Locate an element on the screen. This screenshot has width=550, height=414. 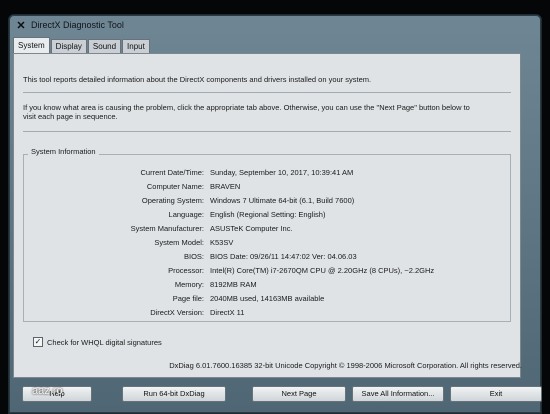
group-label: System Information is located at coordinates (63, 151).